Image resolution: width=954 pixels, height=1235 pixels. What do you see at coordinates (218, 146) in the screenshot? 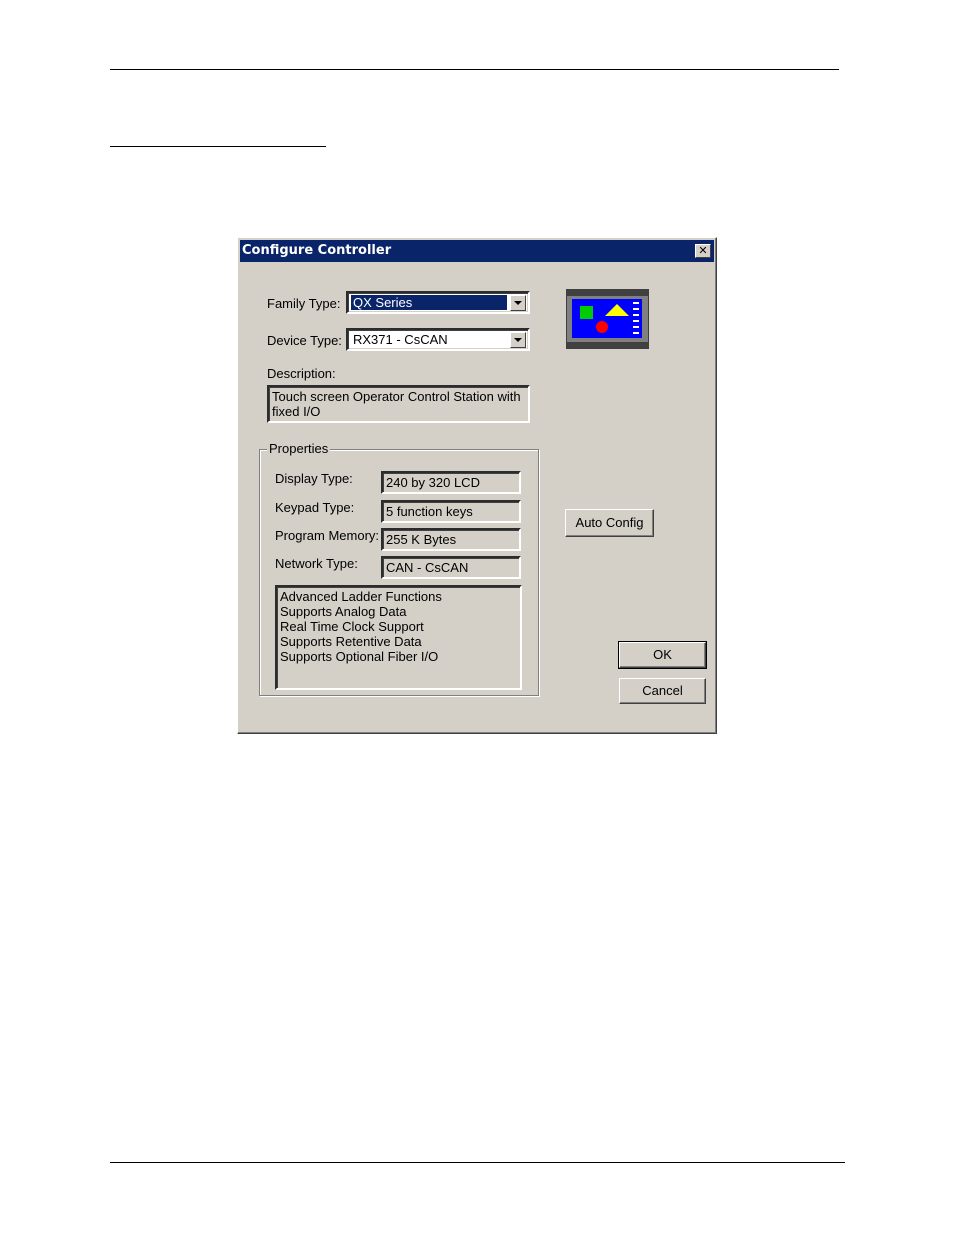
I see `heading-underline` at bounding box center [218, 146].